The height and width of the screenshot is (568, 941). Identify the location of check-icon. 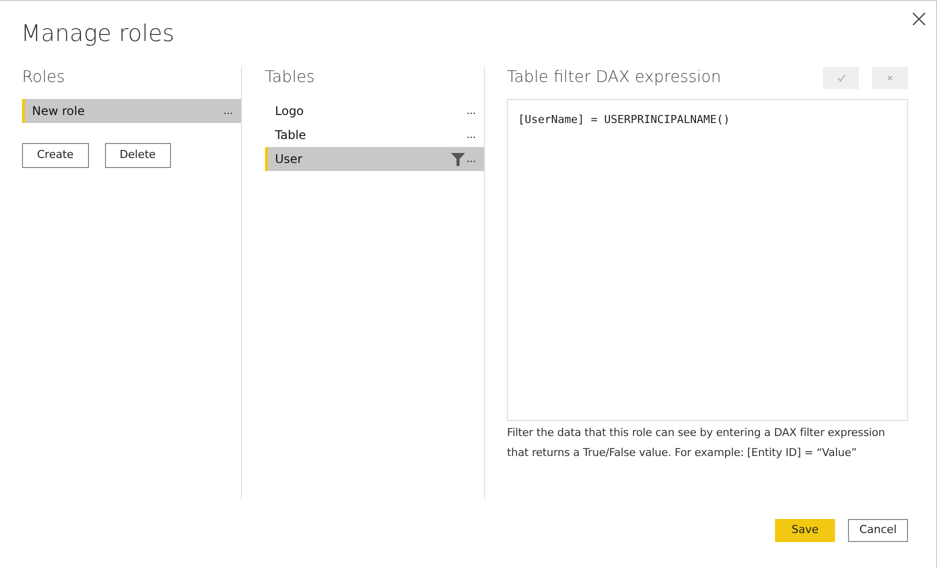
(841, 78).